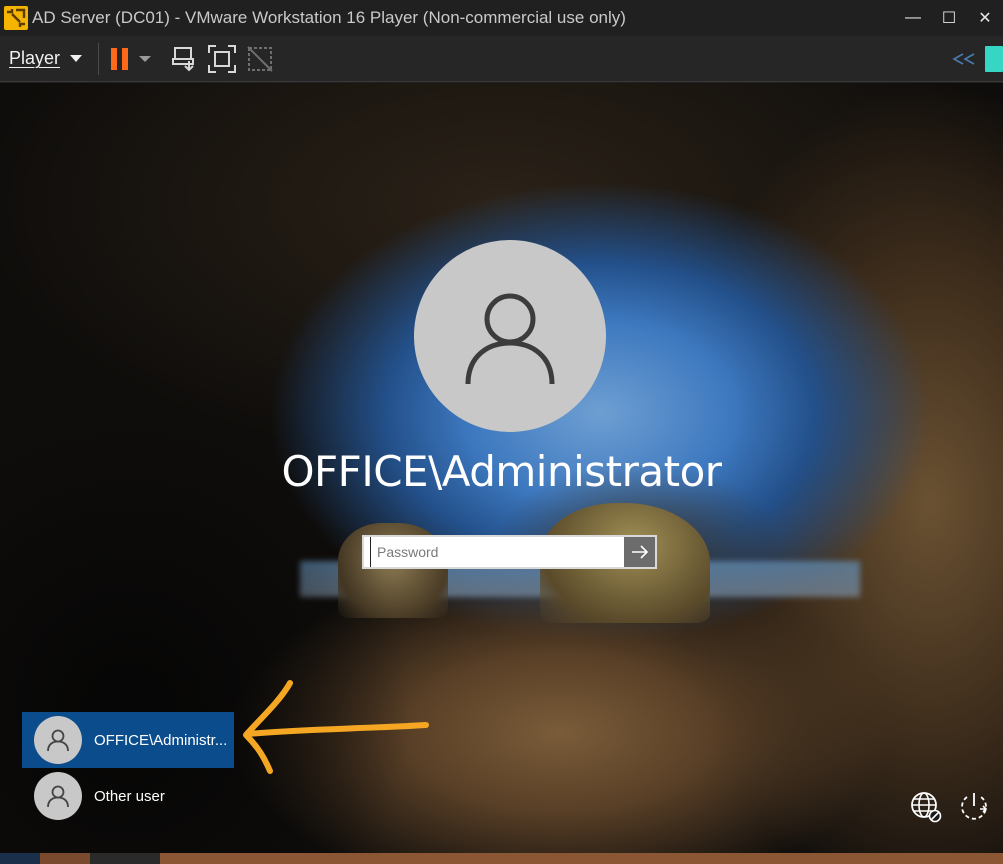 This screenshot has width=1003, height=864. I want to click on send-ctrl-alt-del-icon, so click(183, 58).